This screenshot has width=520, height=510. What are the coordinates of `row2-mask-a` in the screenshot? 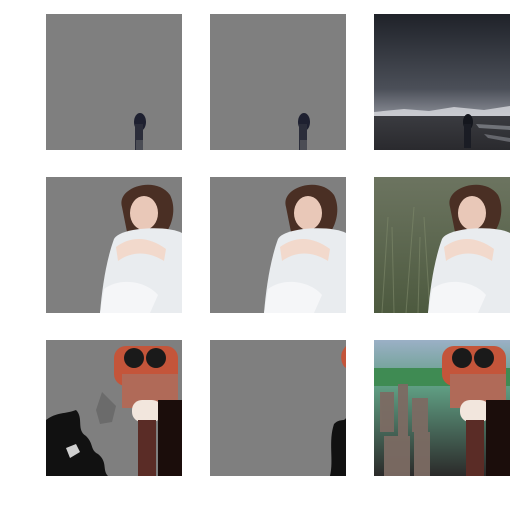 It's located at (114, 245).